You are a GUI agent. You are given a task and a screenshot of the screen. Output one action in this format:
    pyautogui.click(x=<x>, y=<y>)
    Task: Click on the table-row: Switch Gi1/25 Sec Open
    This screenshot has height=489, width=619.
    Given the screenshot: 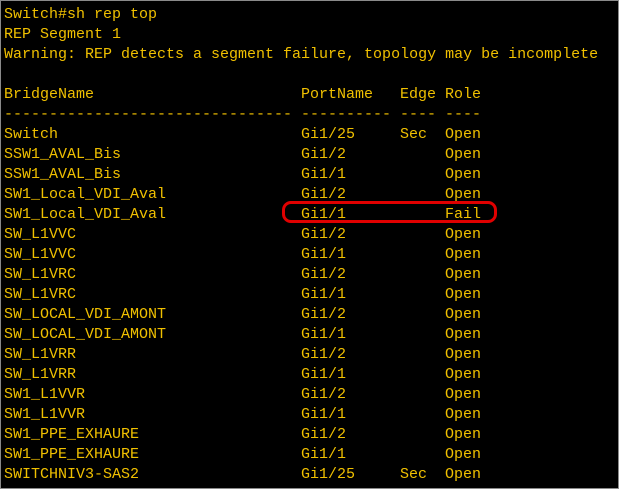 What is the action you would take?
    pyautogui.click(x=311, y=135)
    